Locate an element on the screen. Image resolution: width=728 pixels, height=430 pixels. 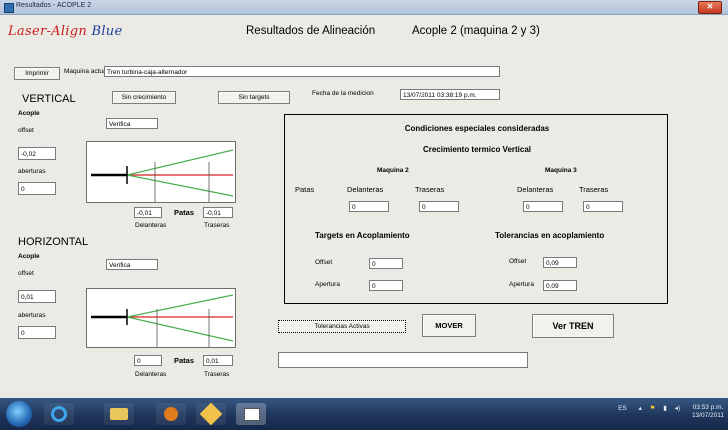
v-green-upper is located at coordinates (180, 162).